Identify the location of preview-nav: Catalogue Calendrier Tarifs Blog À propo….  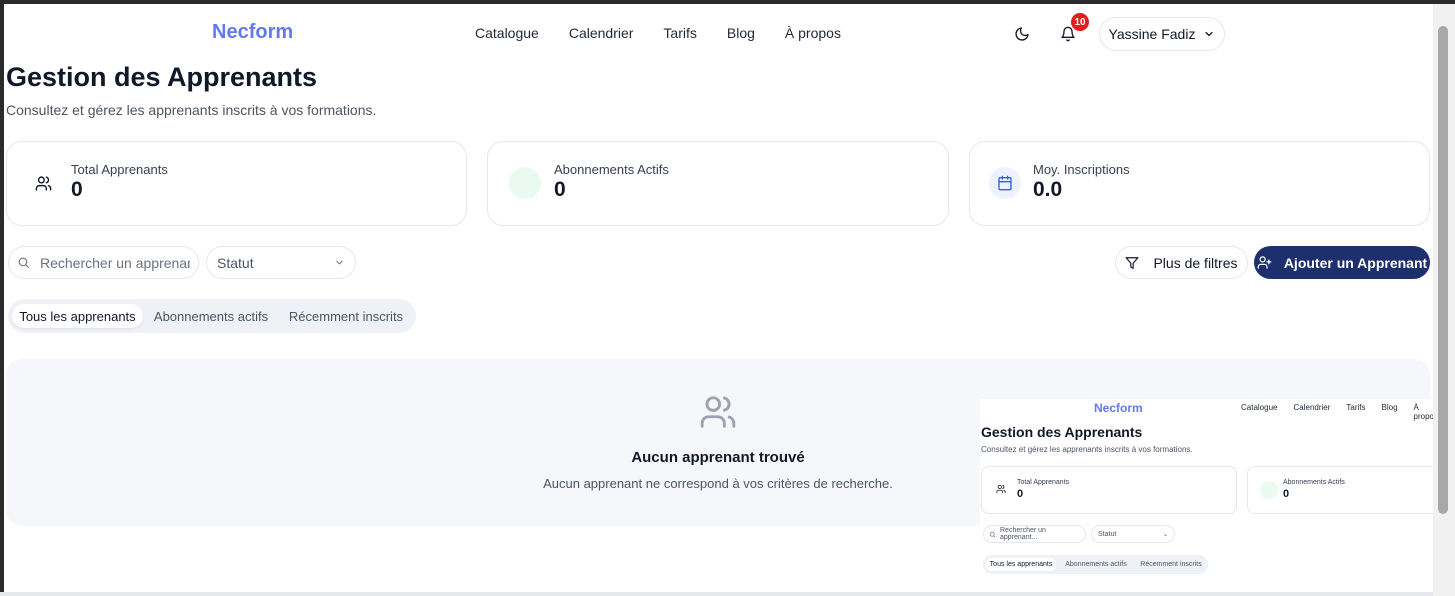
(1337, 412).